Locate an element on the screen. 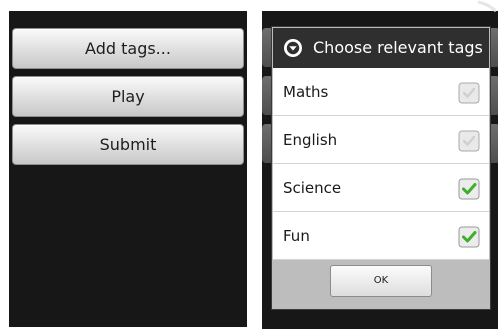 This screenshot has height=329, width=498. submit-button: Submit is located at coordinates (128, 144).